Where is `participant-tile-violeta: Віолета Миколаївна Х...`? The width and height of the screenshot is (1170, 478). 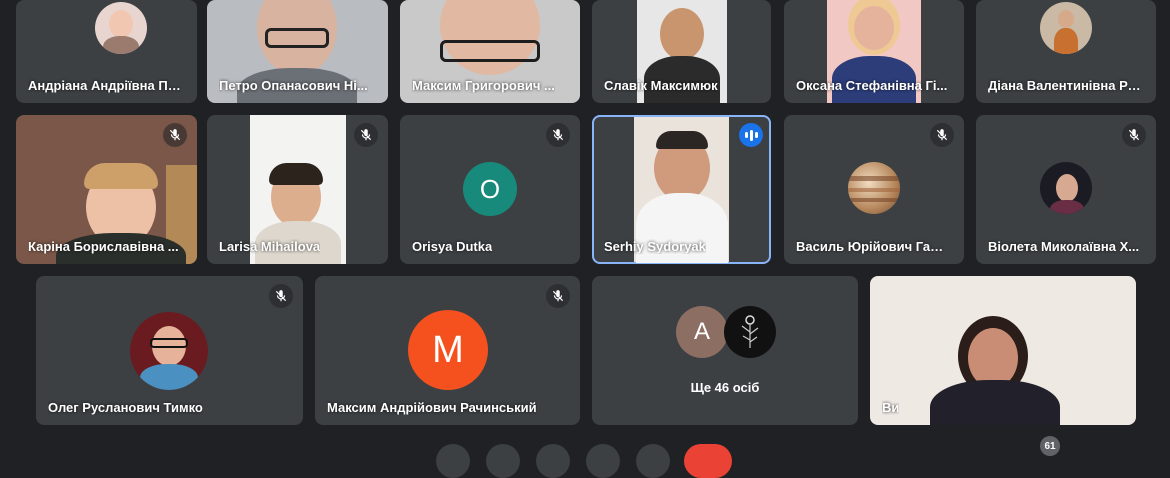 participant-tile-violeta: Віолета Миколаївна Х... is located at coordinates (1066, 189).